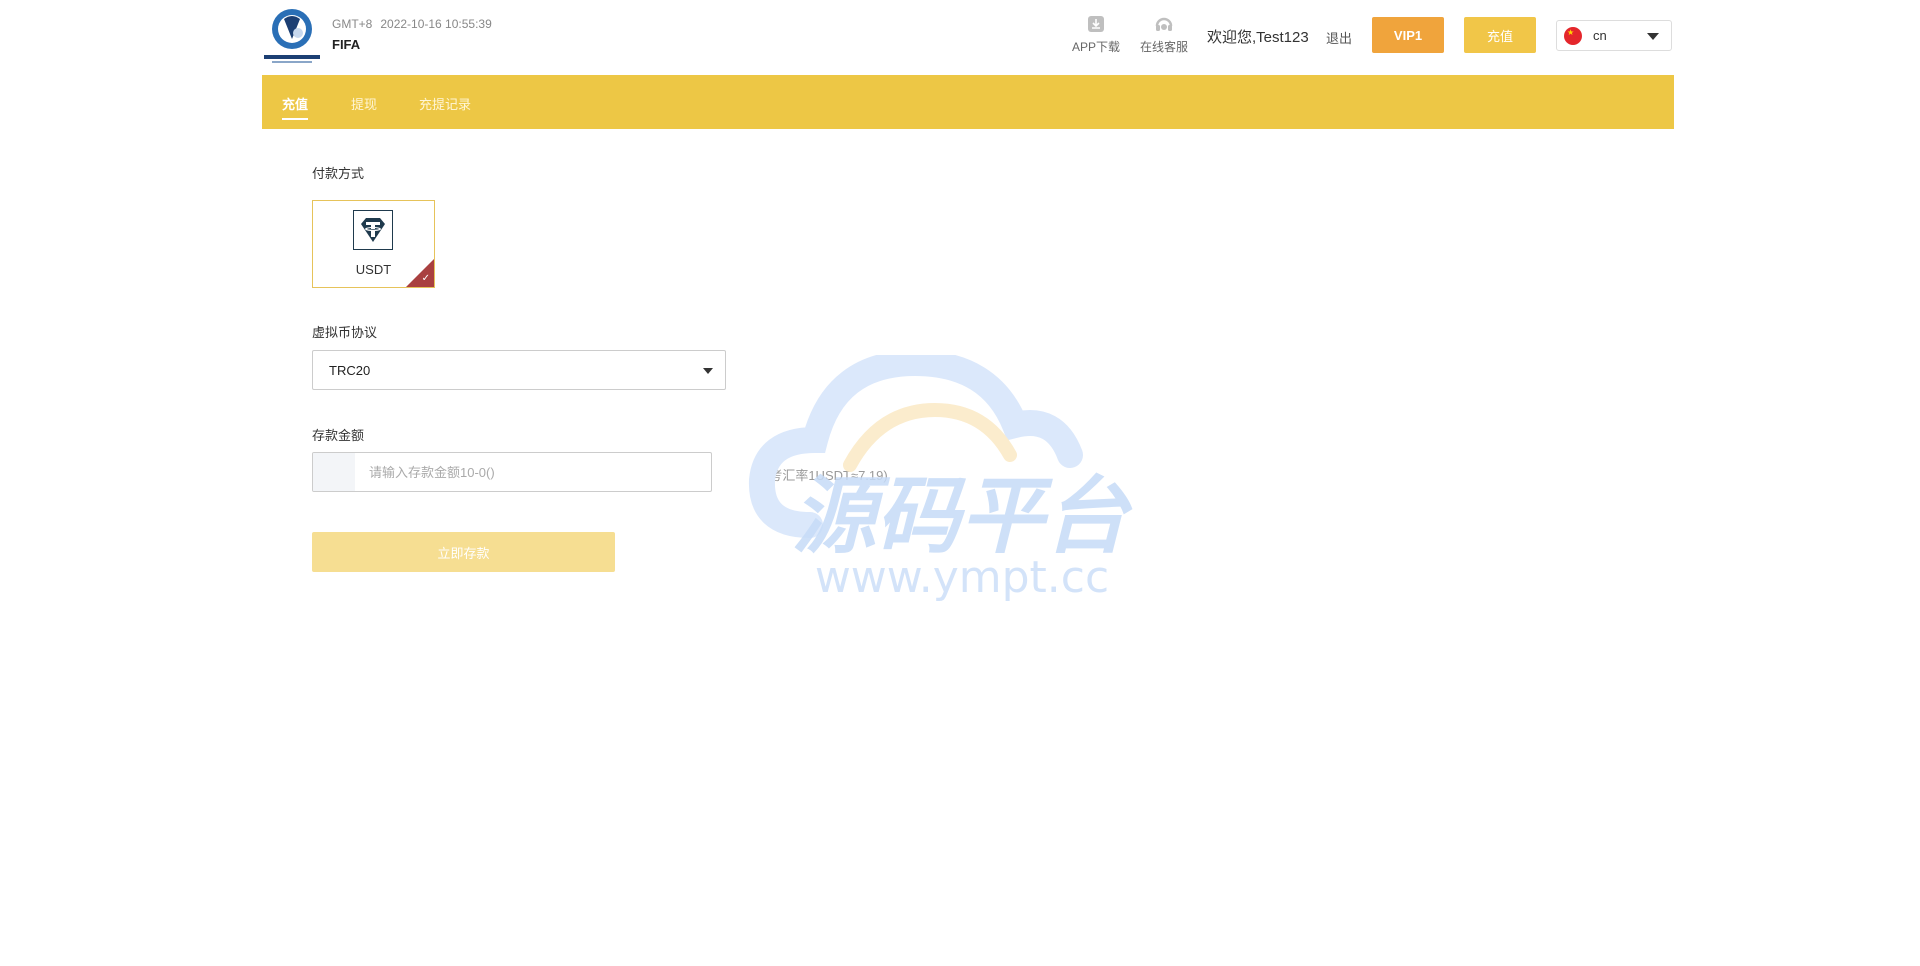 This screenshot has width=1920, height=966. What do you see at coordinates (463, 552) in the screenshot?
I see `deposit-submit-button: 立即存款` at bounding box center [463, 552].